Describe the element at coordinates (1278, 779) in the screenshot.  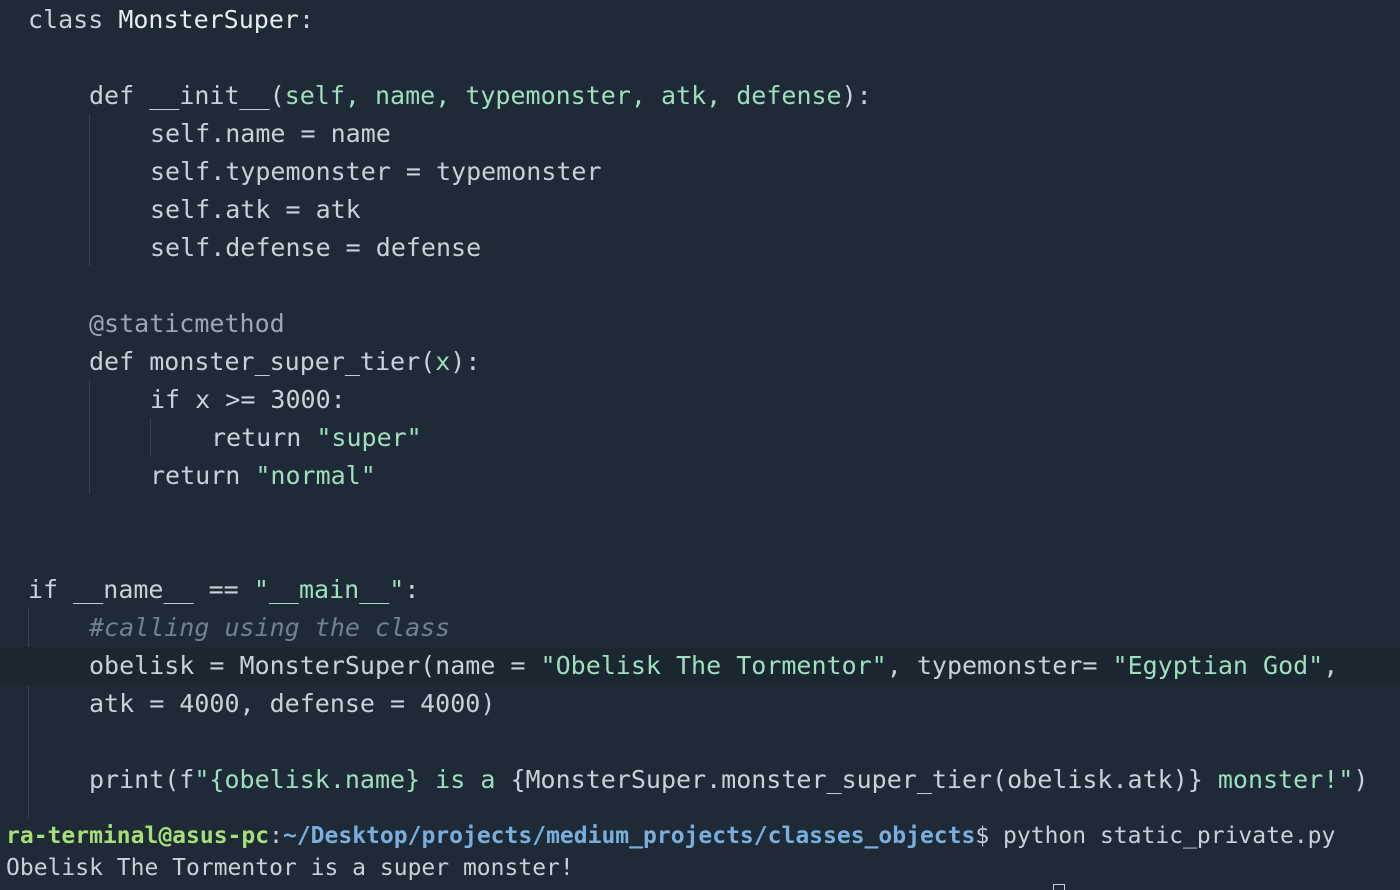
I see `string: monster!"` at that location.